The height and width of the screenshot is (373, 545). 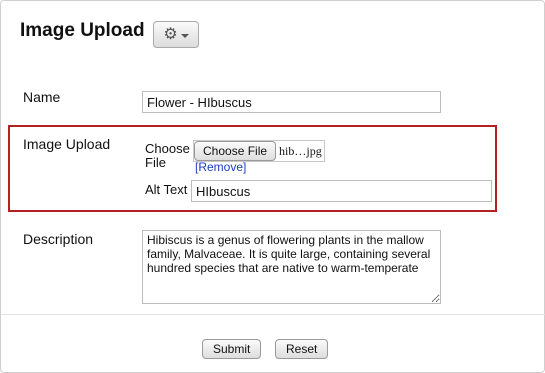 I want to click on submit-button: Submit, so click(x=232, y=349).